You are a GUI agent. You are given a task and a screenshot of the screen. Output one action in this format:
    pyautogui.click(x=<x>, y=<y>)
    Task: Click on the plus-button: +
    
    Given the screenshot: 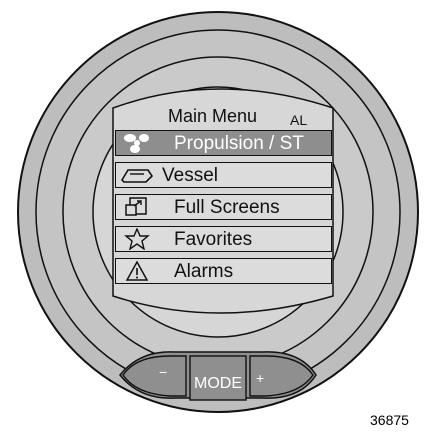 What is the action you would take?
    pyautogui.click(x=281, y=376)
    